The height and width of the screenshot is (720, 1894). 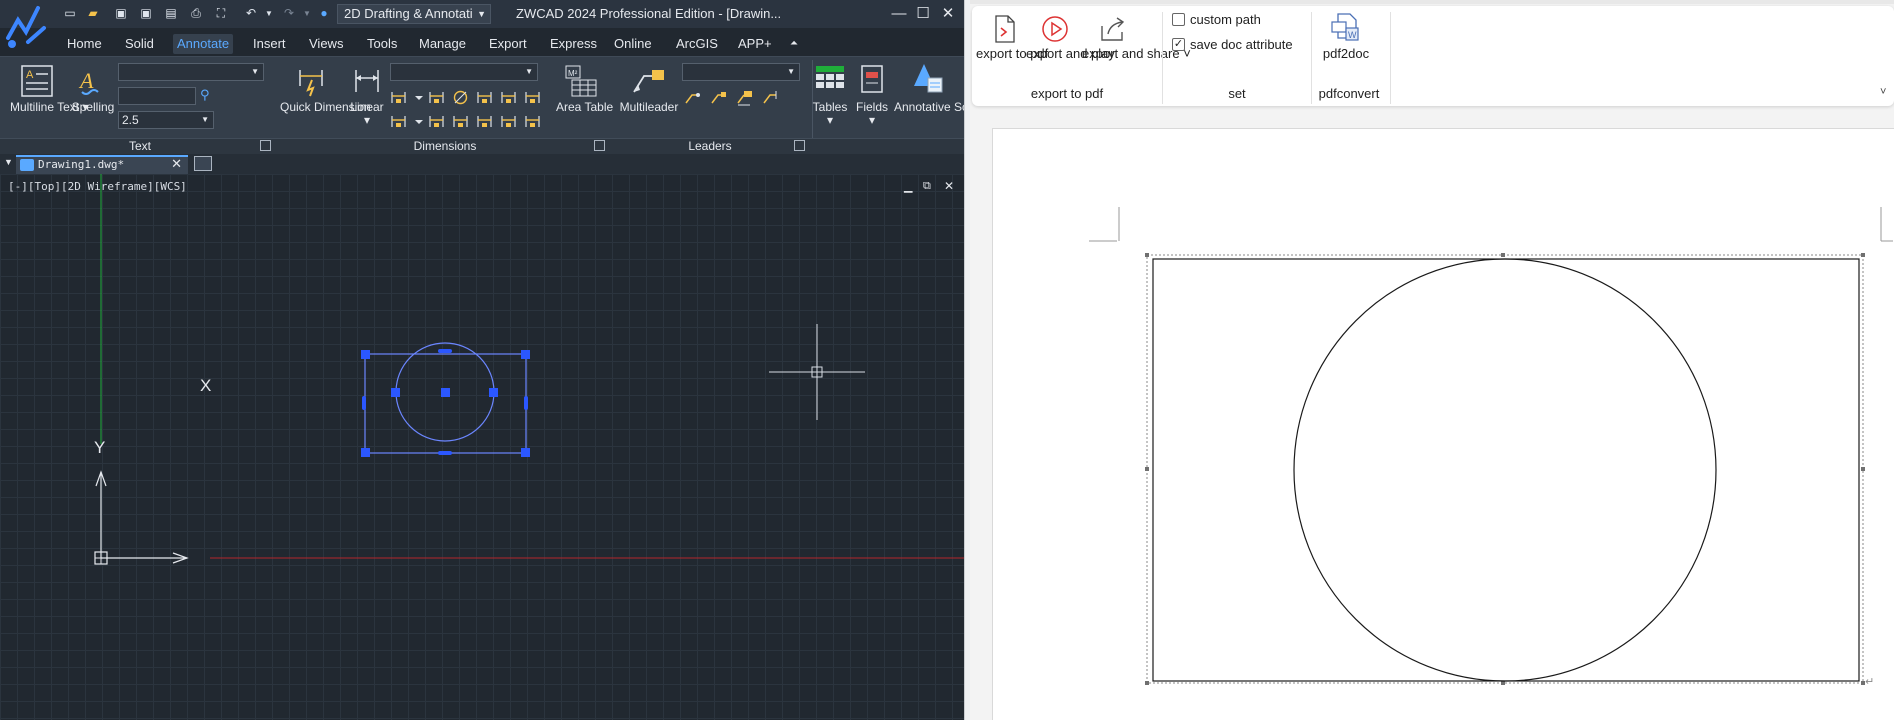 What do you see at coordinates (755, 44) in the screenshot?
I see `tab-app-plus: APP+` at bounding box center [755, 44].